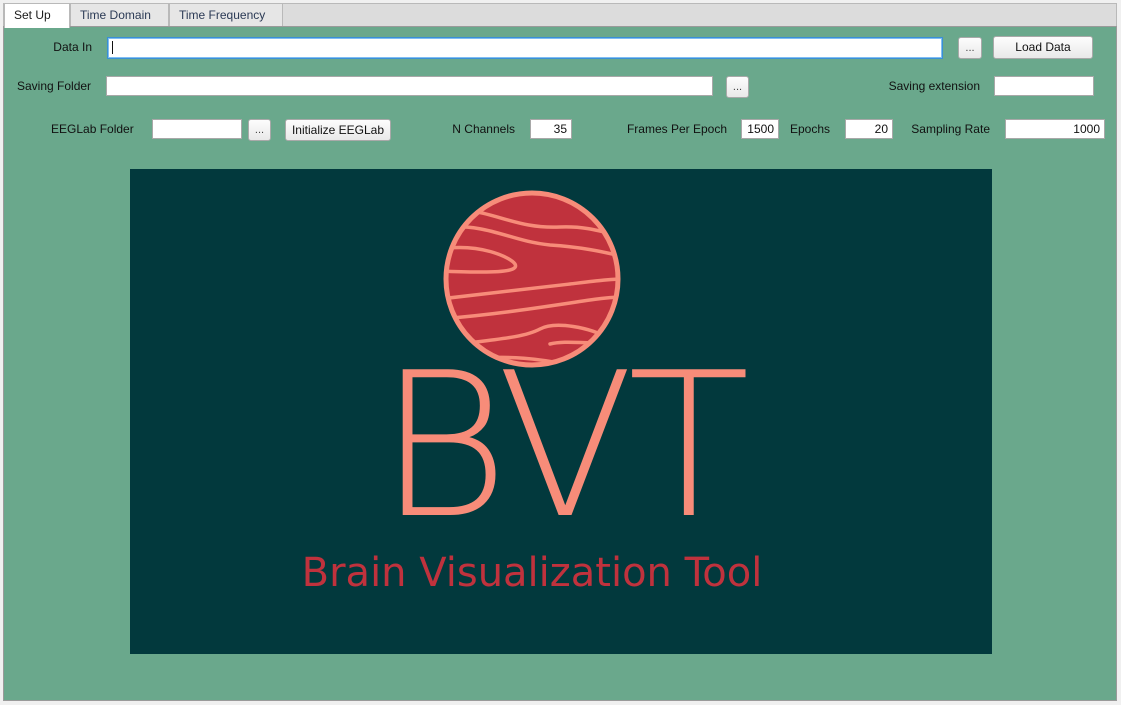  What do you see at coordinates (869, 129) in the screenshot?
I see `epochs-input: 20` at bounding box center [869, 129].